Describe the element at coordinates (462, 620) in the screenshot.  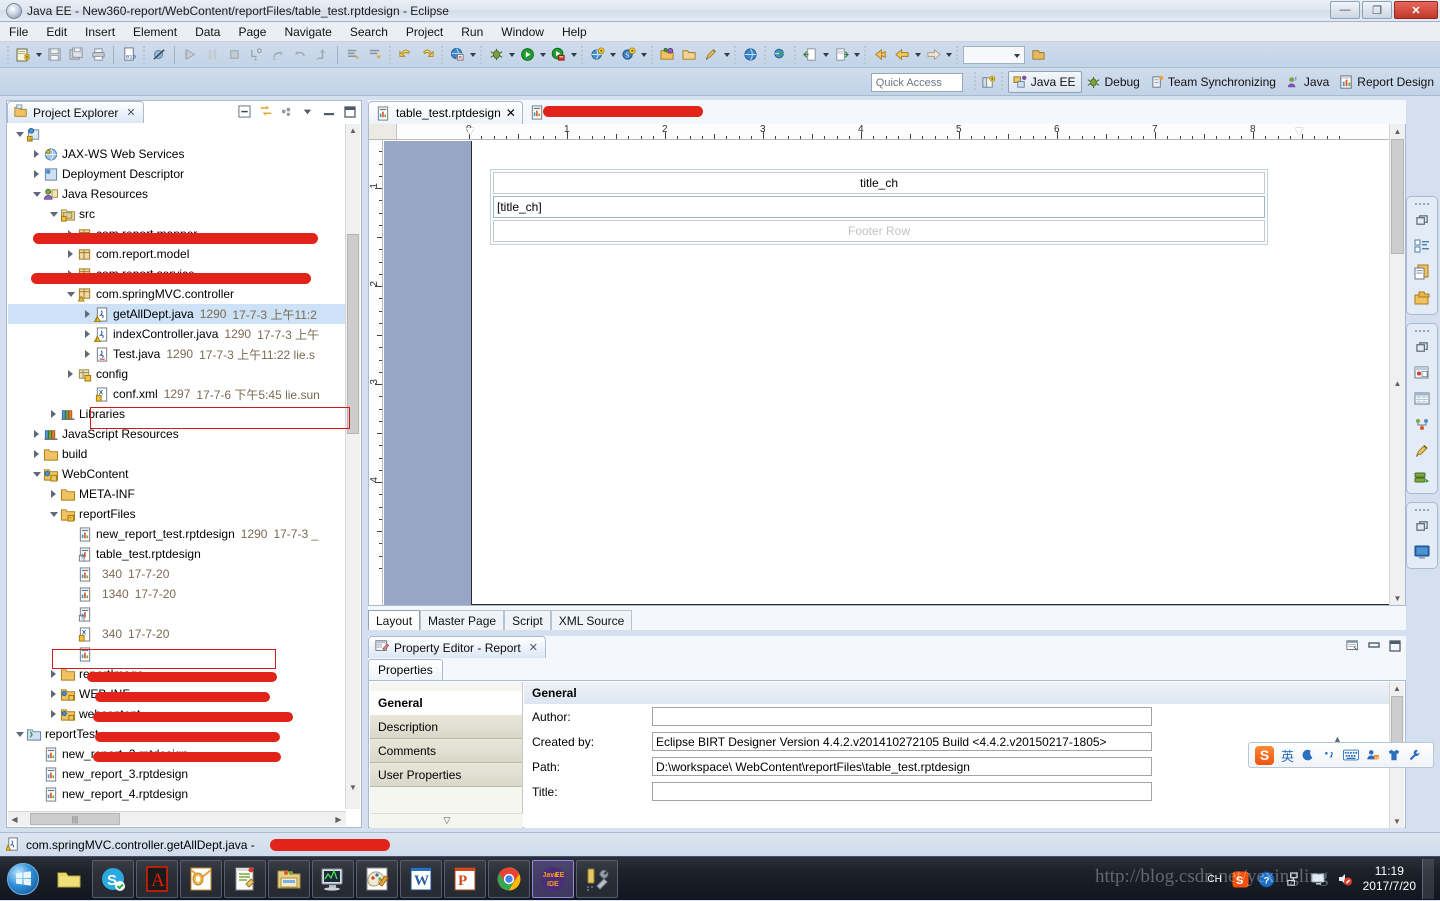
I see `page-tab-master-page: Master Page` at that location.